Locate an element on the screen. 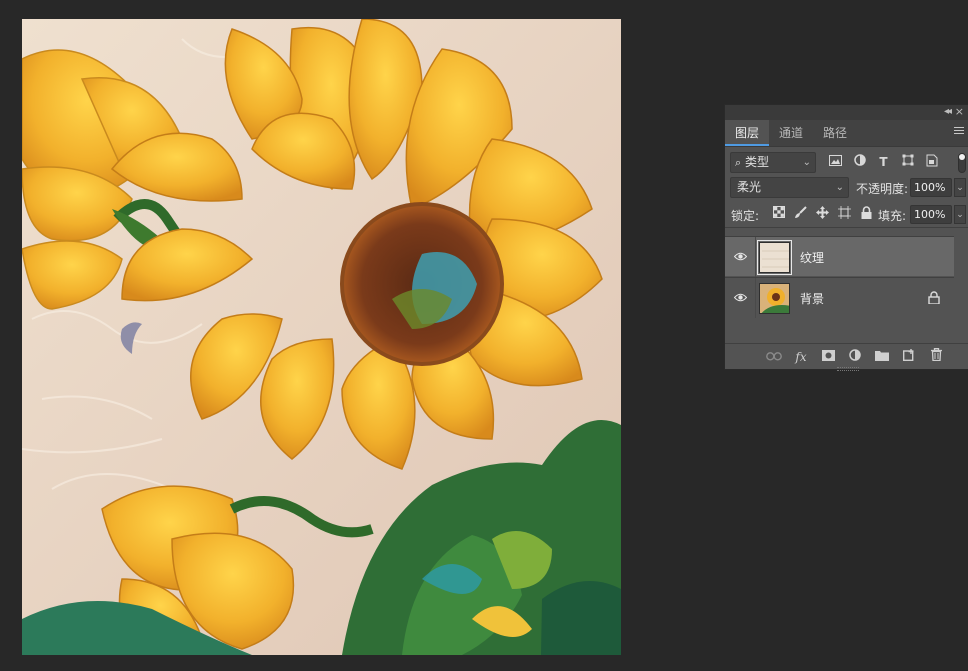 The height and width of the screenshot is (671, 968). panel-tabs: 图层 通道 路径 is located at coordinates (846, 133).